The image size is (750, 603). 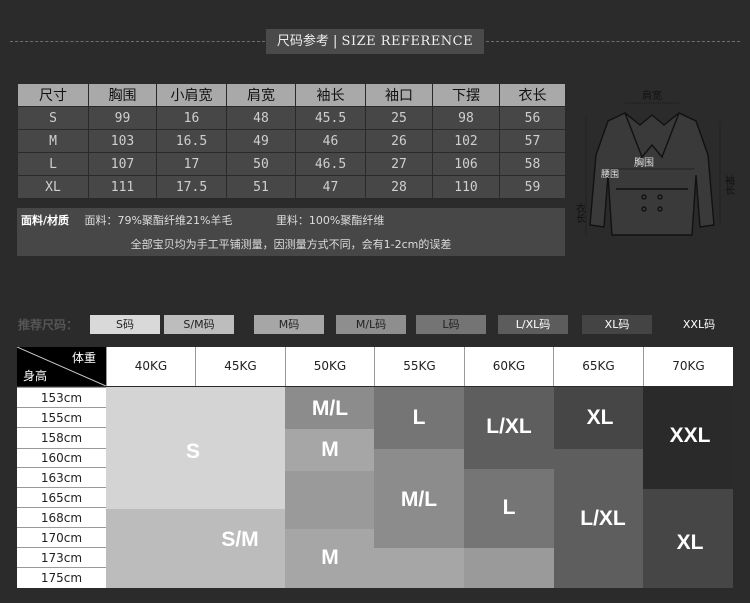 I want to click on table-cell: 46, so click(x=330, y=141).